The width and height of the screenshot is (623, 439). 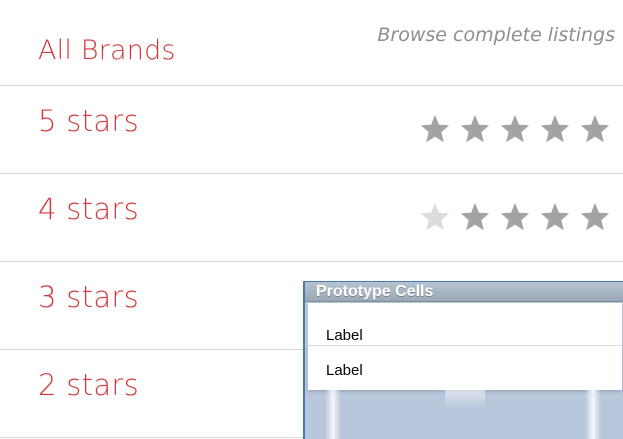 What do you see at coordinates (89, 297) in the screenshot?
I see `rating-row-label: 3 stars` at bounding box center [89, 297].